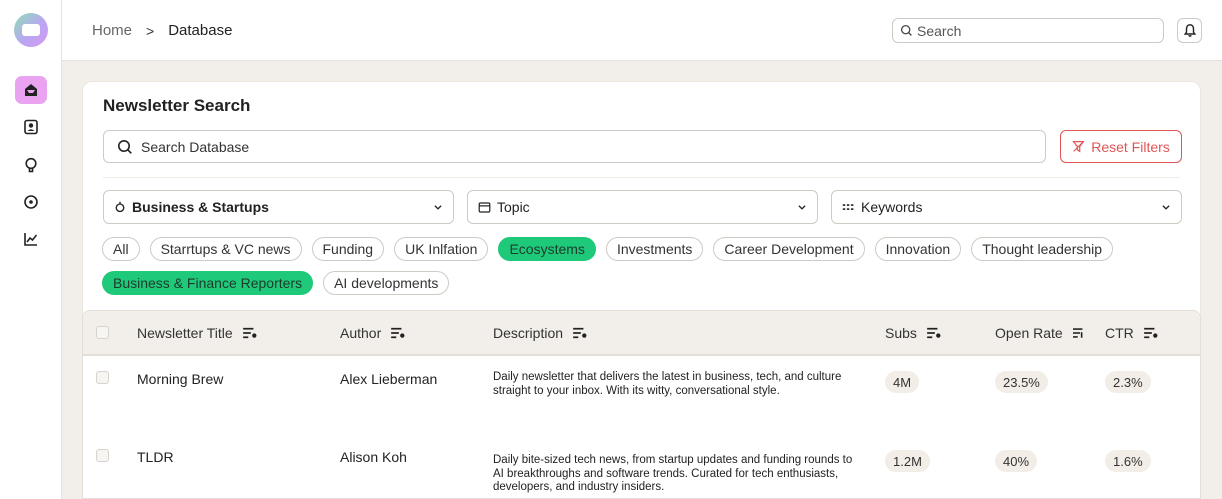  What do you see at coordinates (581, 146) in the screenshot?
I see `database-search-input` at bounding box center [581, 146].